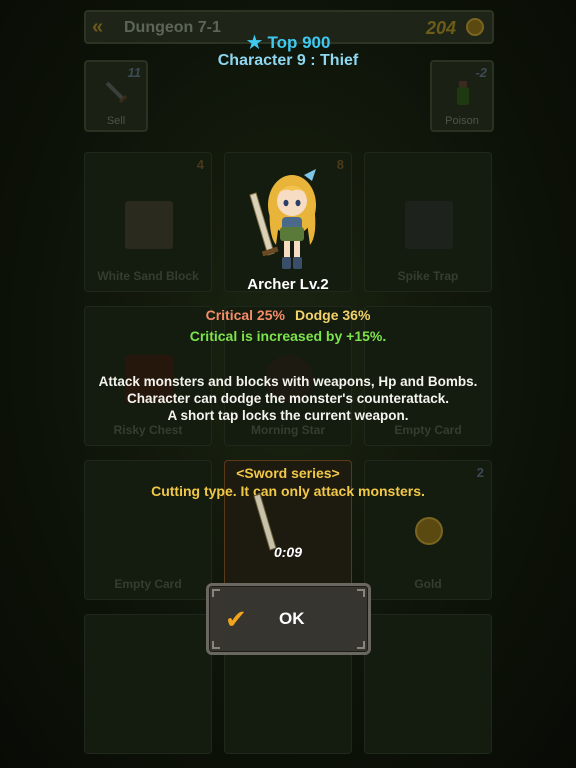  What do you see at coordinates (148, 430) in the screenshot?
I see `card-name: Risky Chest` at bounding box center [148, 430].